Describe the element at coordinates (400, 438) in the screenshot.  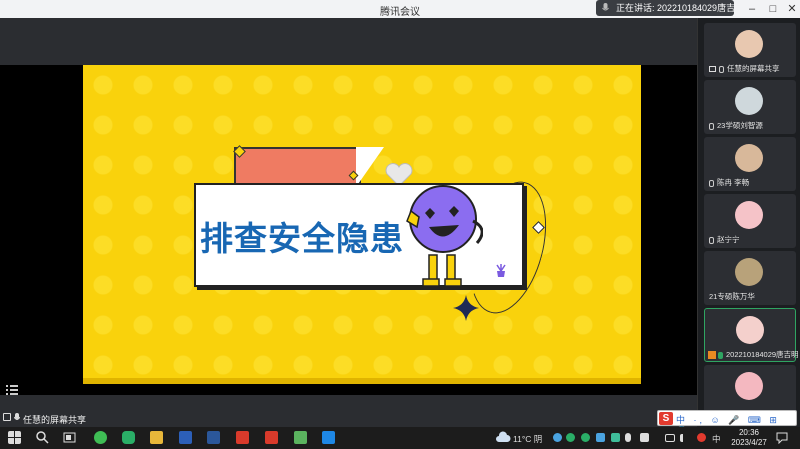
I see `taskbar: 11°C 阴 中 20:36 2023/4/27` at that location.